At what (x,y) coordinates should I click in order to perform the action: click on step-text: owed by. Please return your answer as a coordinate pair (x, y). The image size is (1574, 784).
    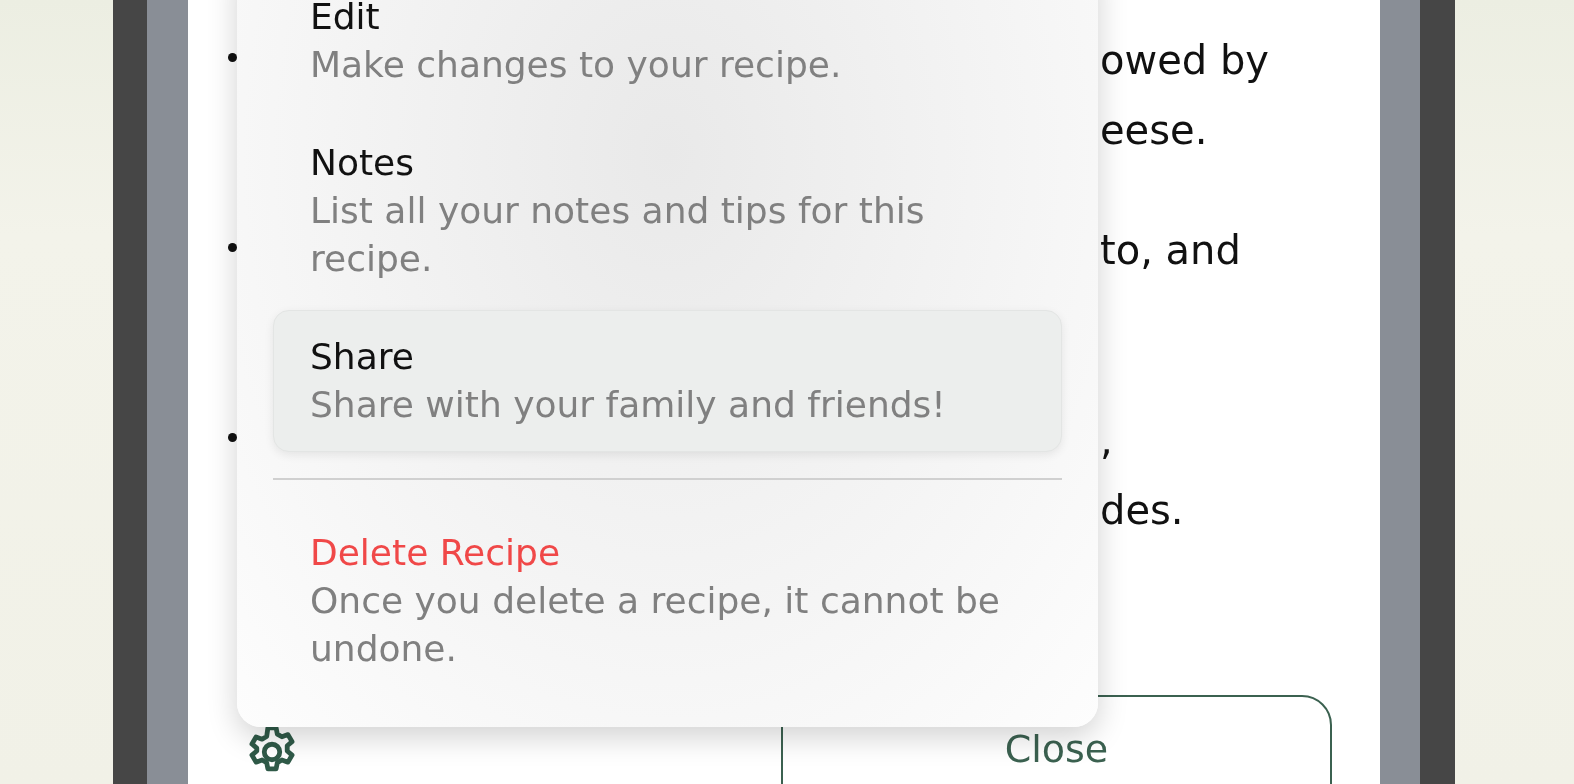
    Looking at the image, I should click on (1185, 60).